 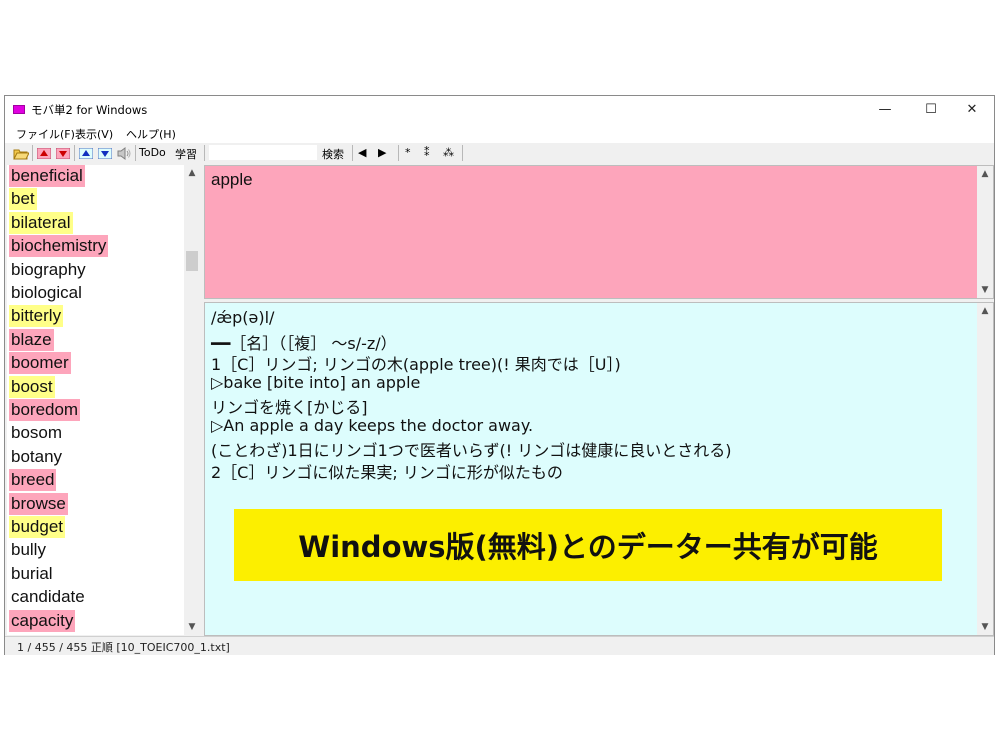 I want to click on window-title: モバ単2 for Windows, so click(x=89, y=110).